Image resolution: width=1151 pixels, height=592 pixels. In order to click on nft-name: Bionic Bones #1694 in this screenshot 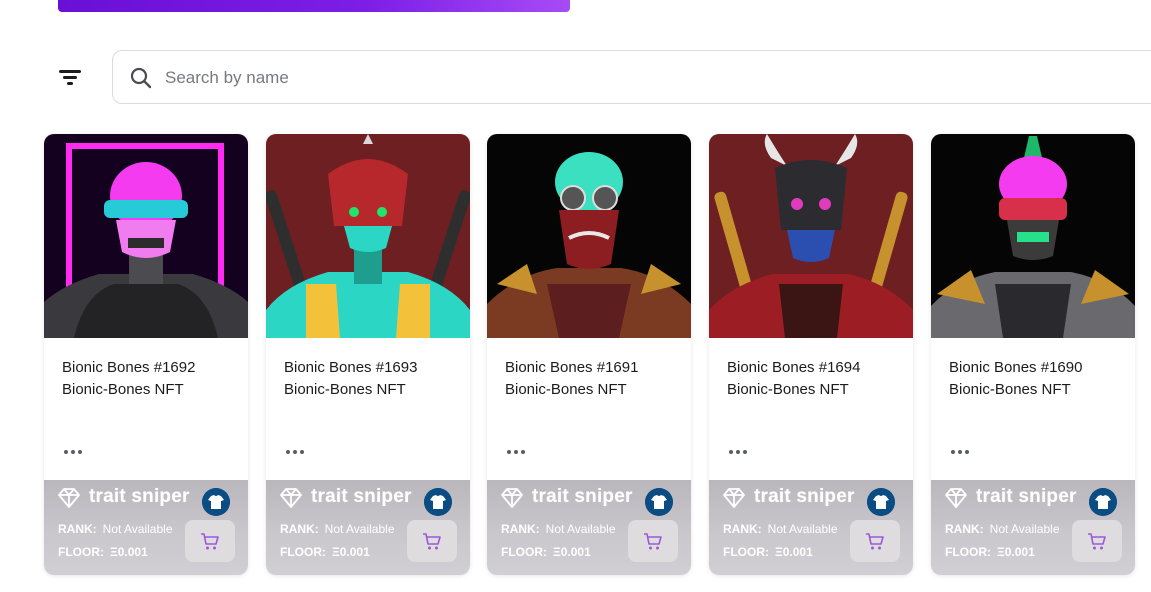, I will do `click(794, 367)`.